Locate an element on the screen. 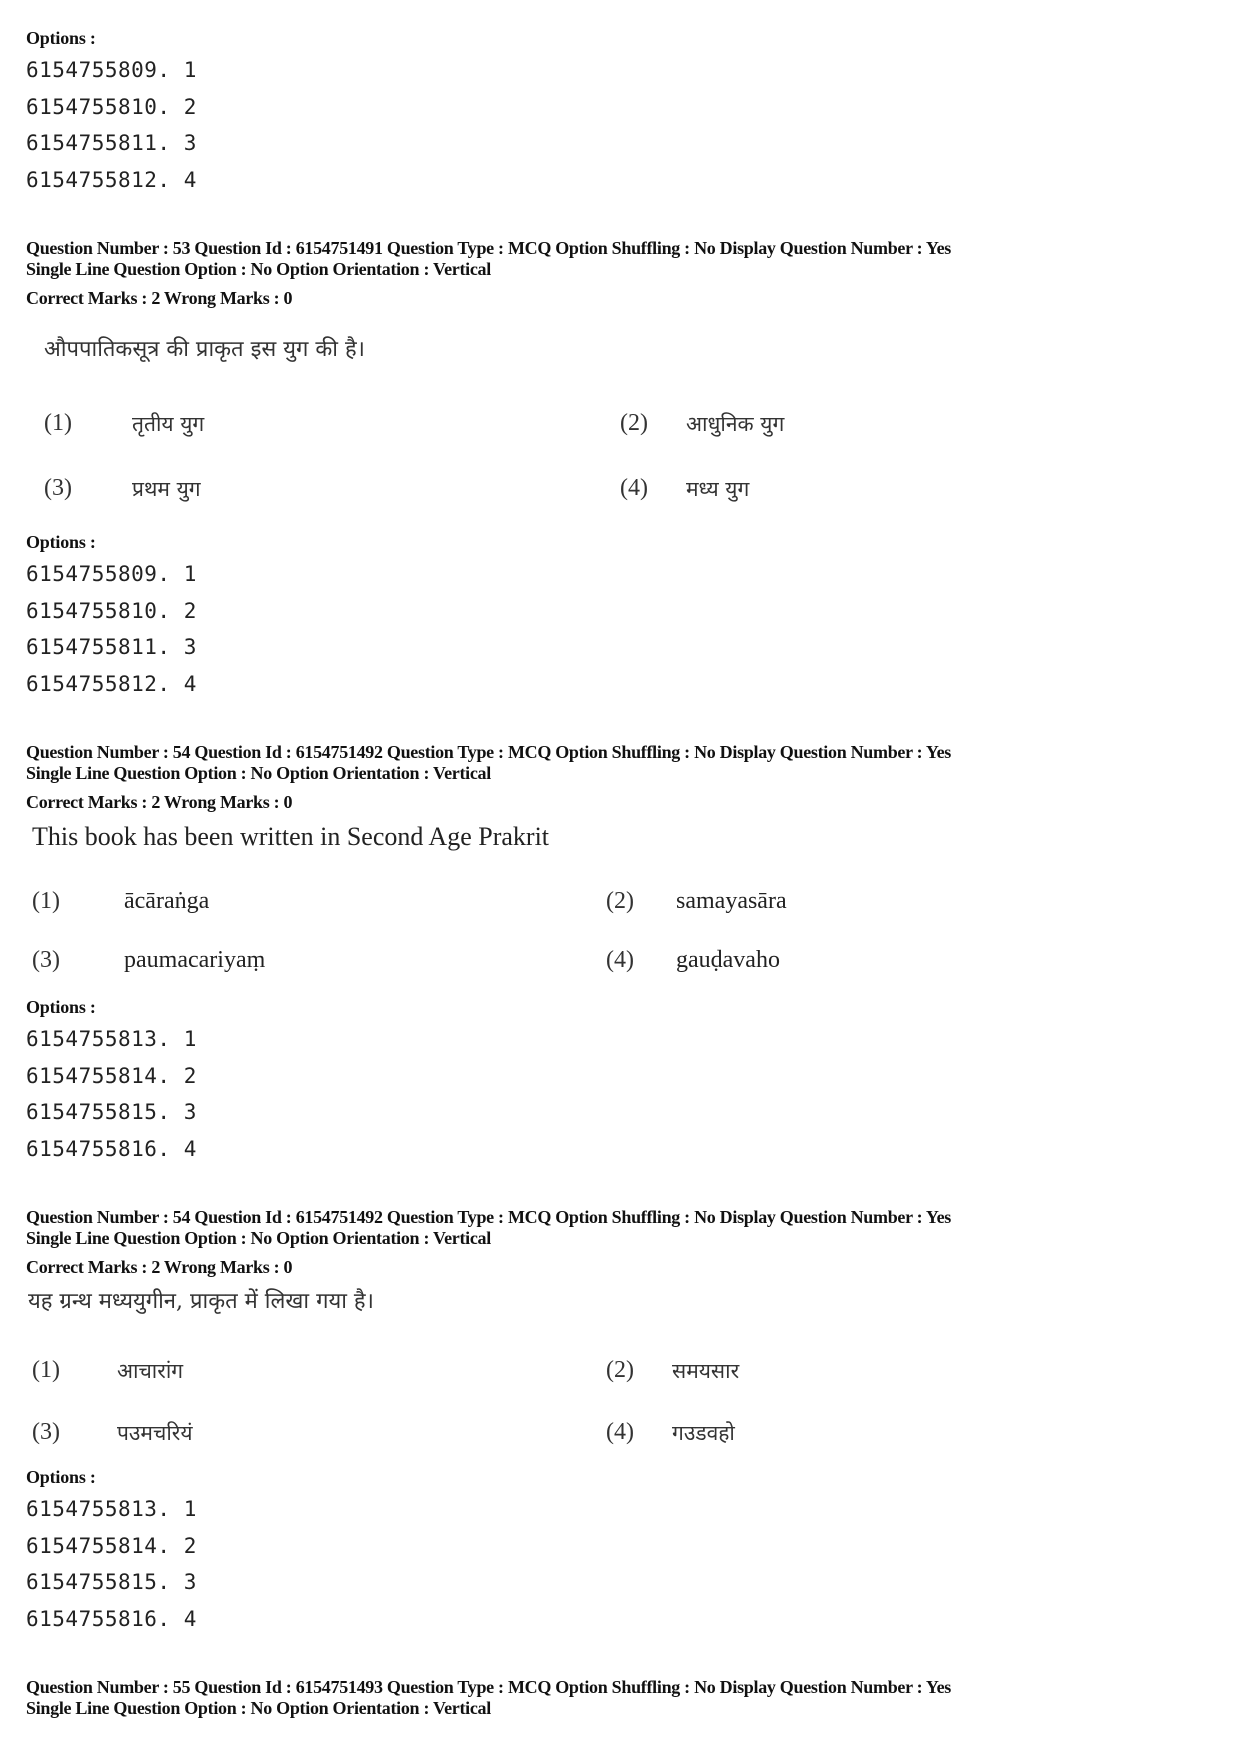 Image resolution: width=1240 pixels, height=1754 pixels. choice-text: प्रथम युग is located at coordinates (166, 489).